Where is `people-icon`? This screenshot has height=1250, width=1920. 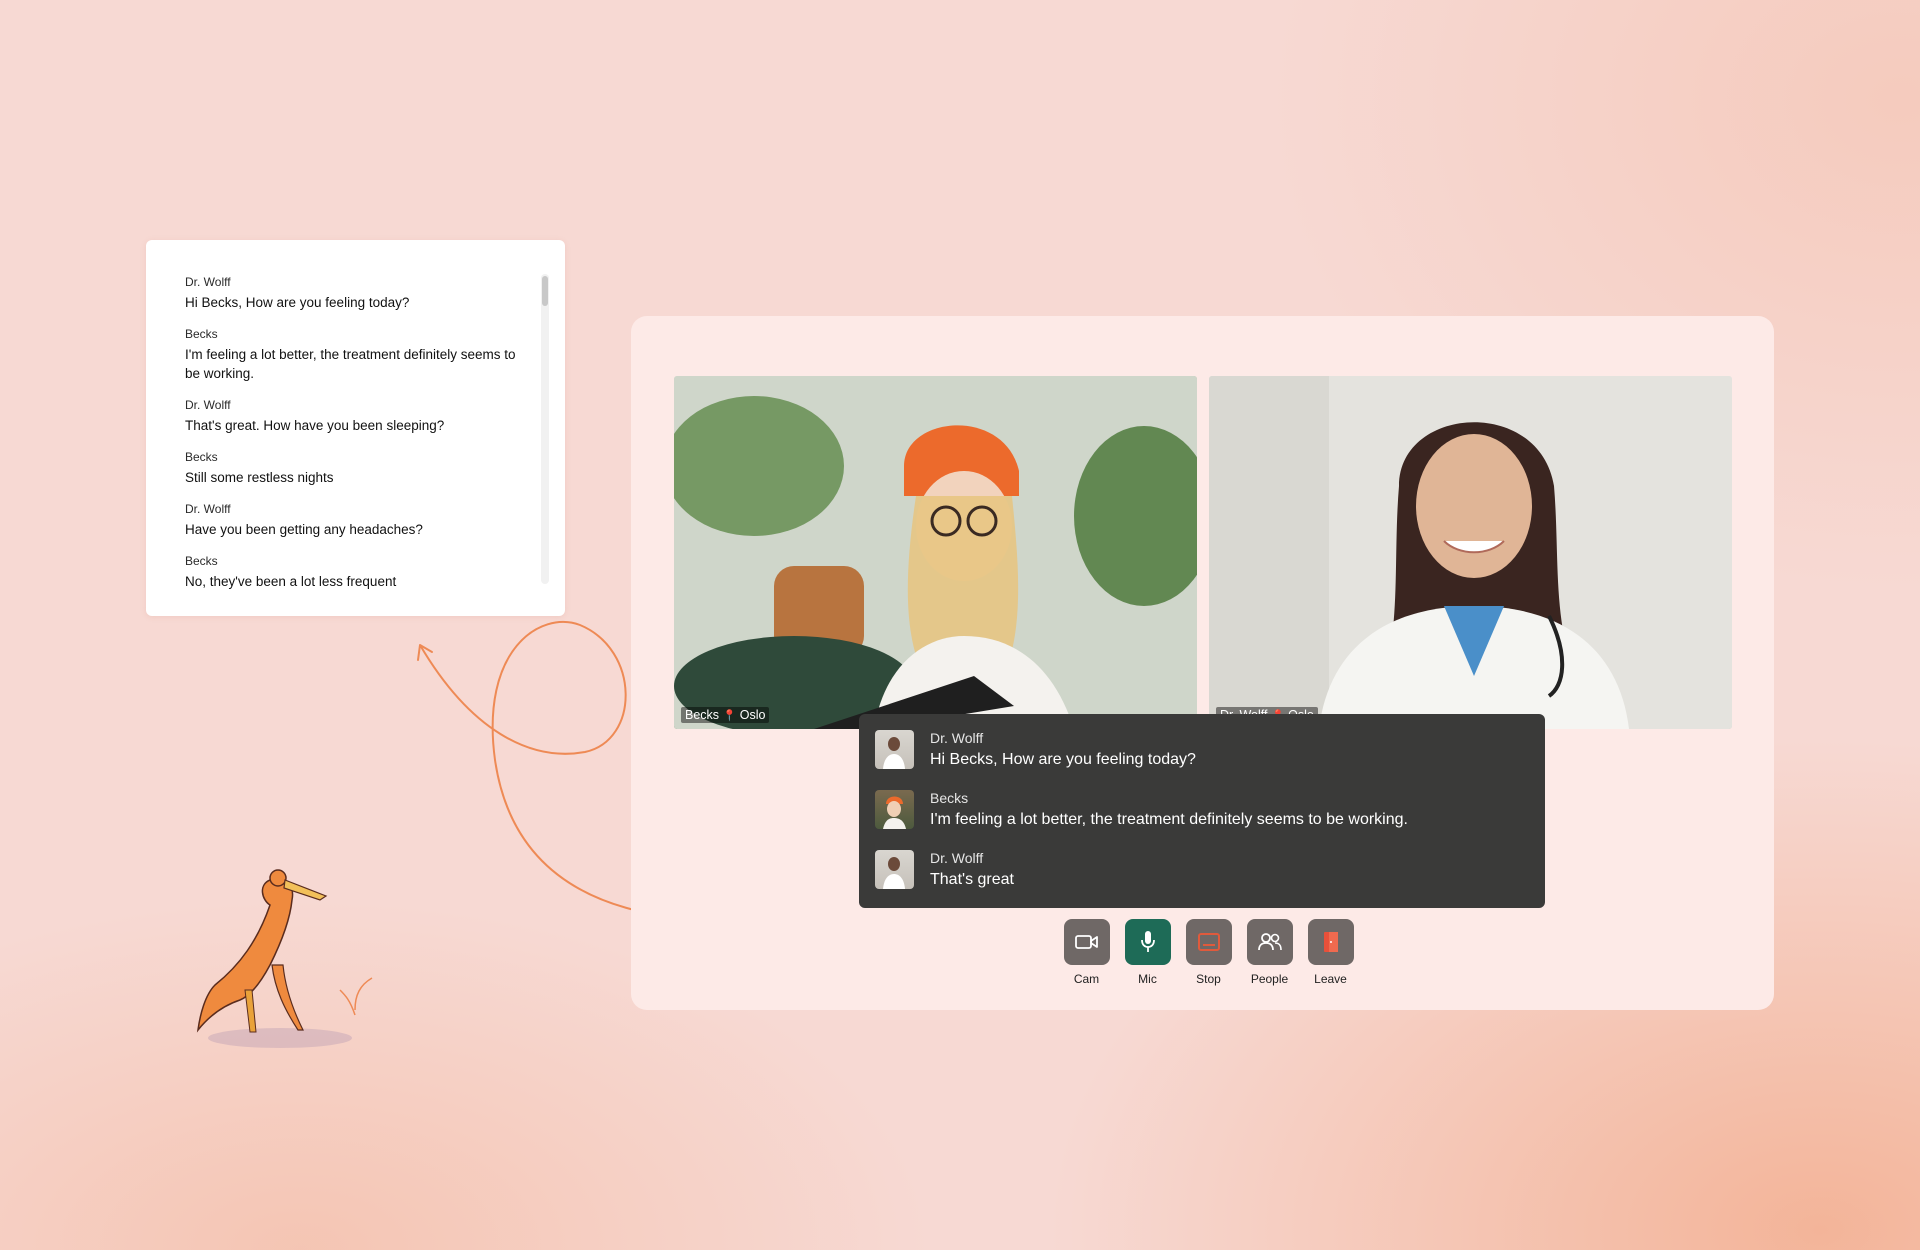
people-icon is located at coordinates (1269, 942).